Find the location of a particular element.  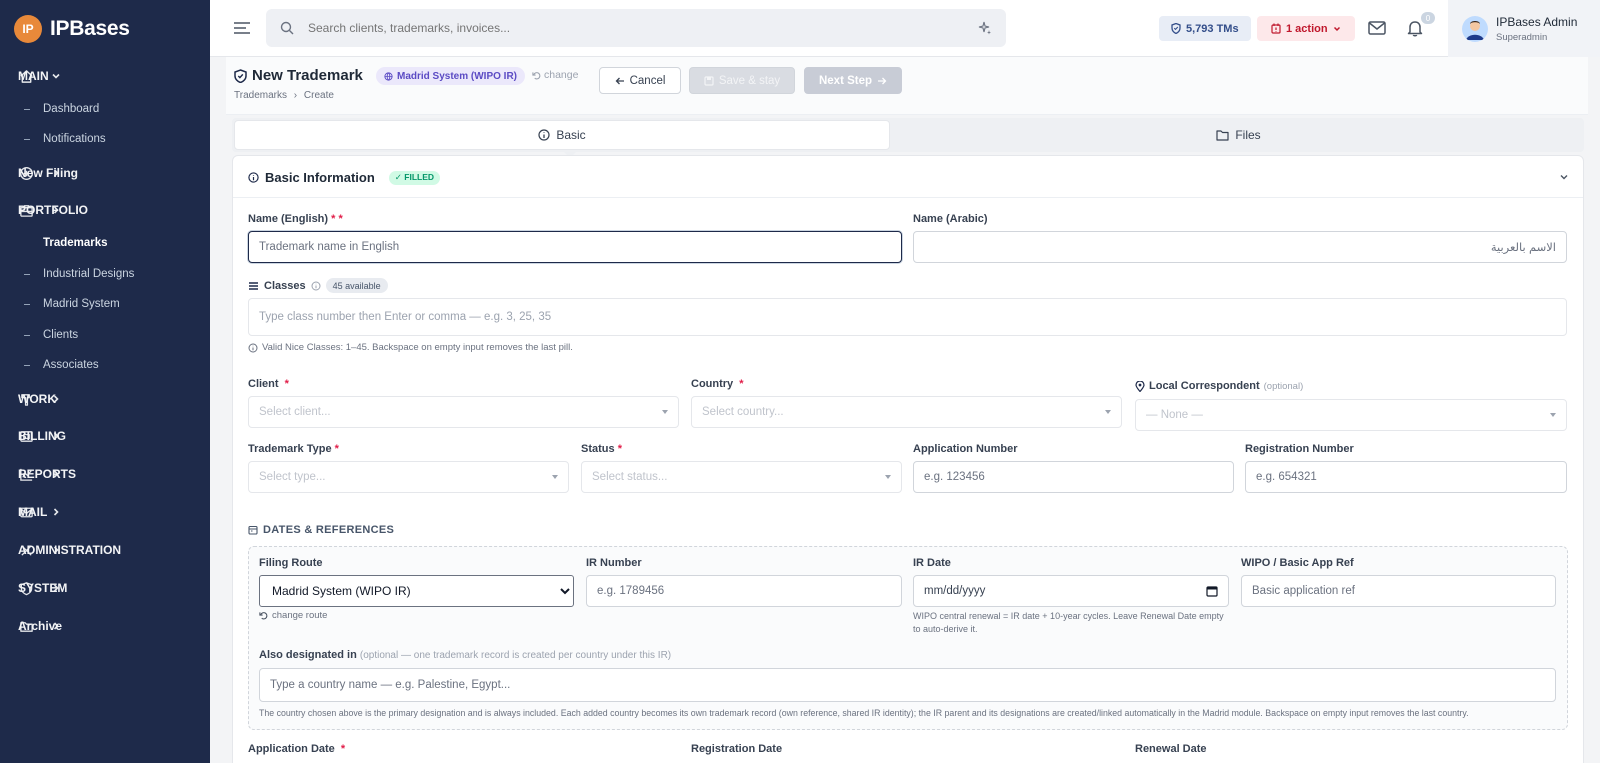

search-input is located at coordinates (643, 28).